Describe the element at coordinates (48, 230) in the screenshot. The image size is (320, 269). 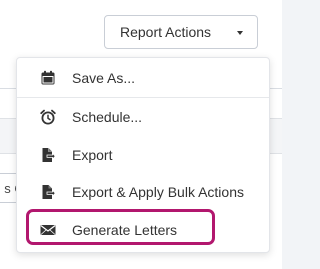
I see `envelope-icon` at that location.